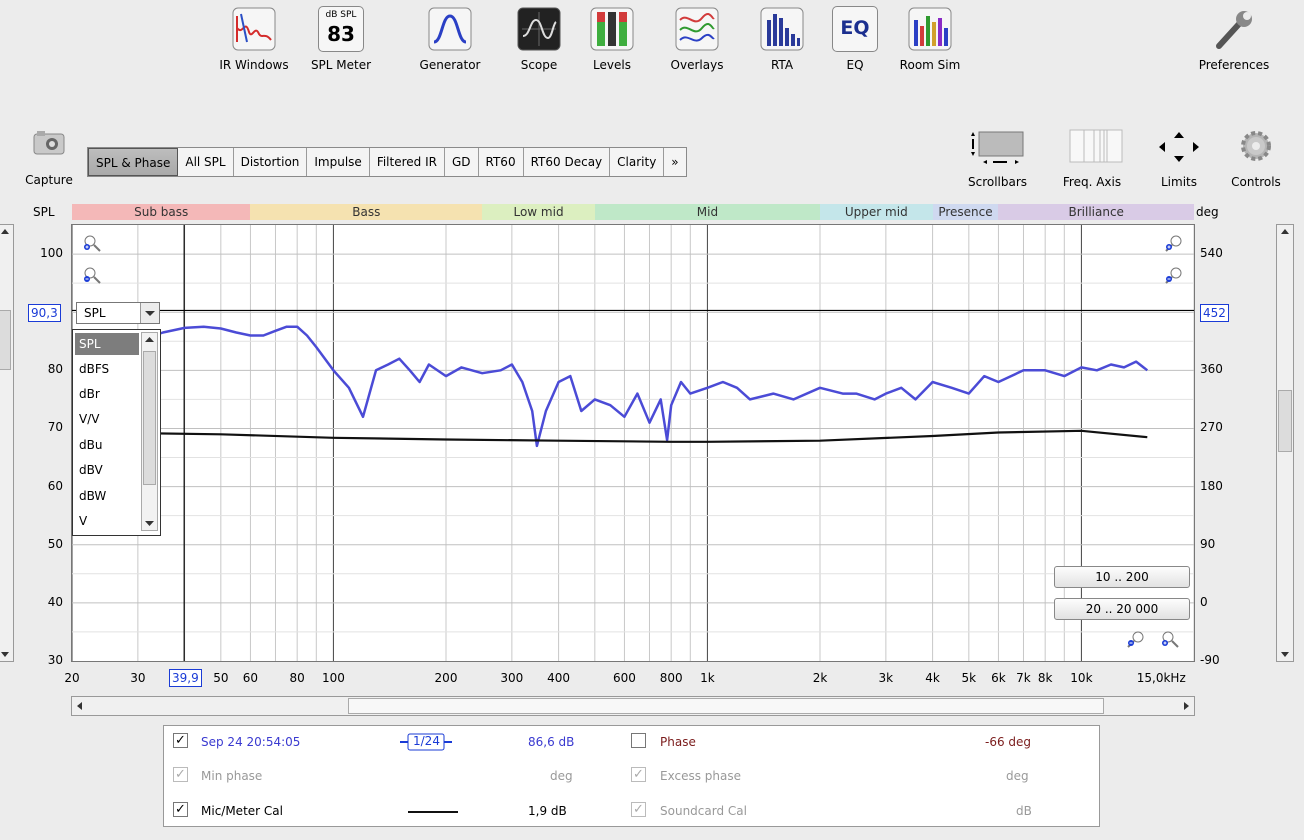 The height and width of the screenshot is (840, 1304). I want to click on tab-all-spl: All SPL, so click(206, 162).